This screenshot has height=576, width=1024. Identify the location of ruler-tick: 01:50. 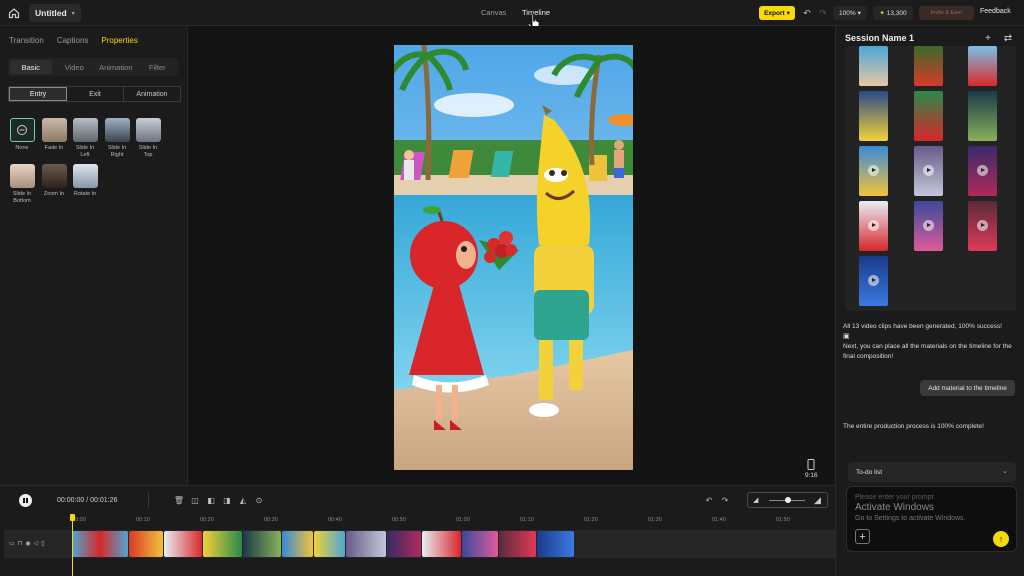
(783, 520).